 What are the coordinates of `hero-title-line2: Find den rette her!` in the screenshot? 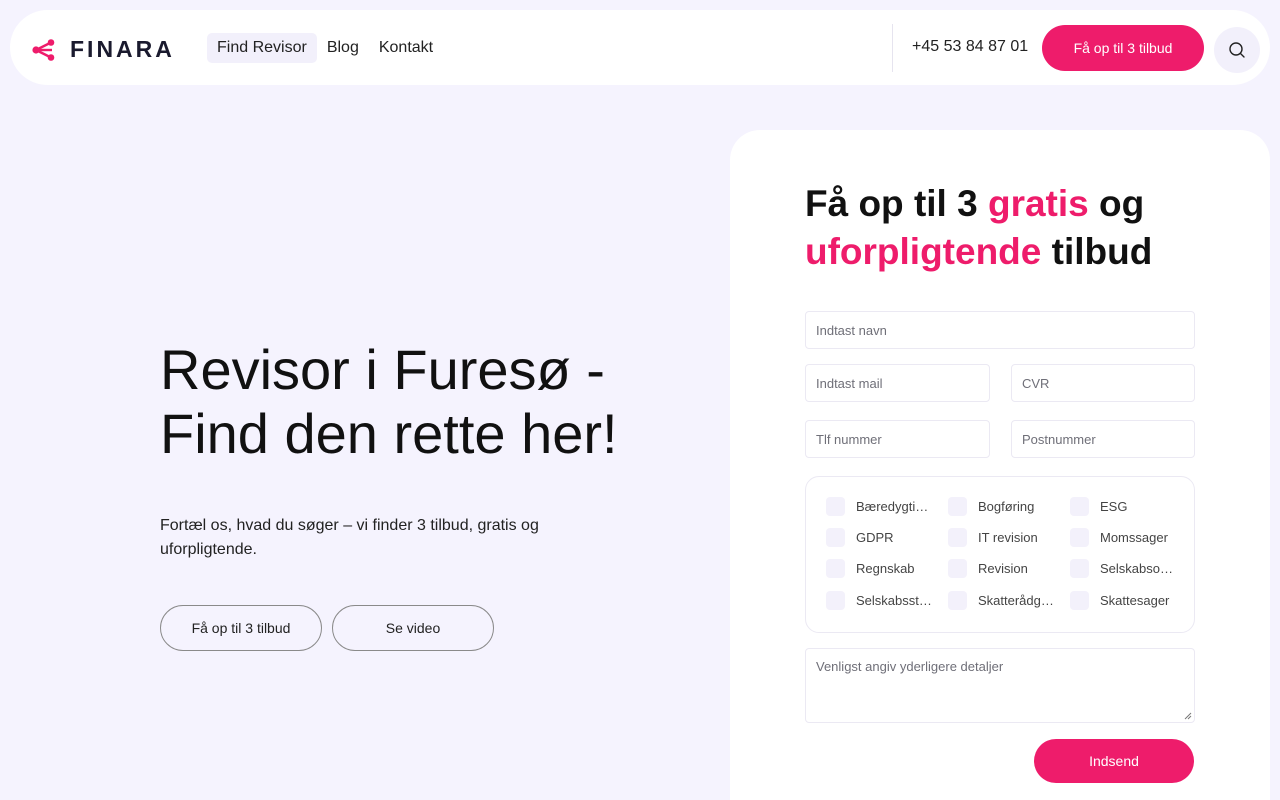 It's located at (389, 433).